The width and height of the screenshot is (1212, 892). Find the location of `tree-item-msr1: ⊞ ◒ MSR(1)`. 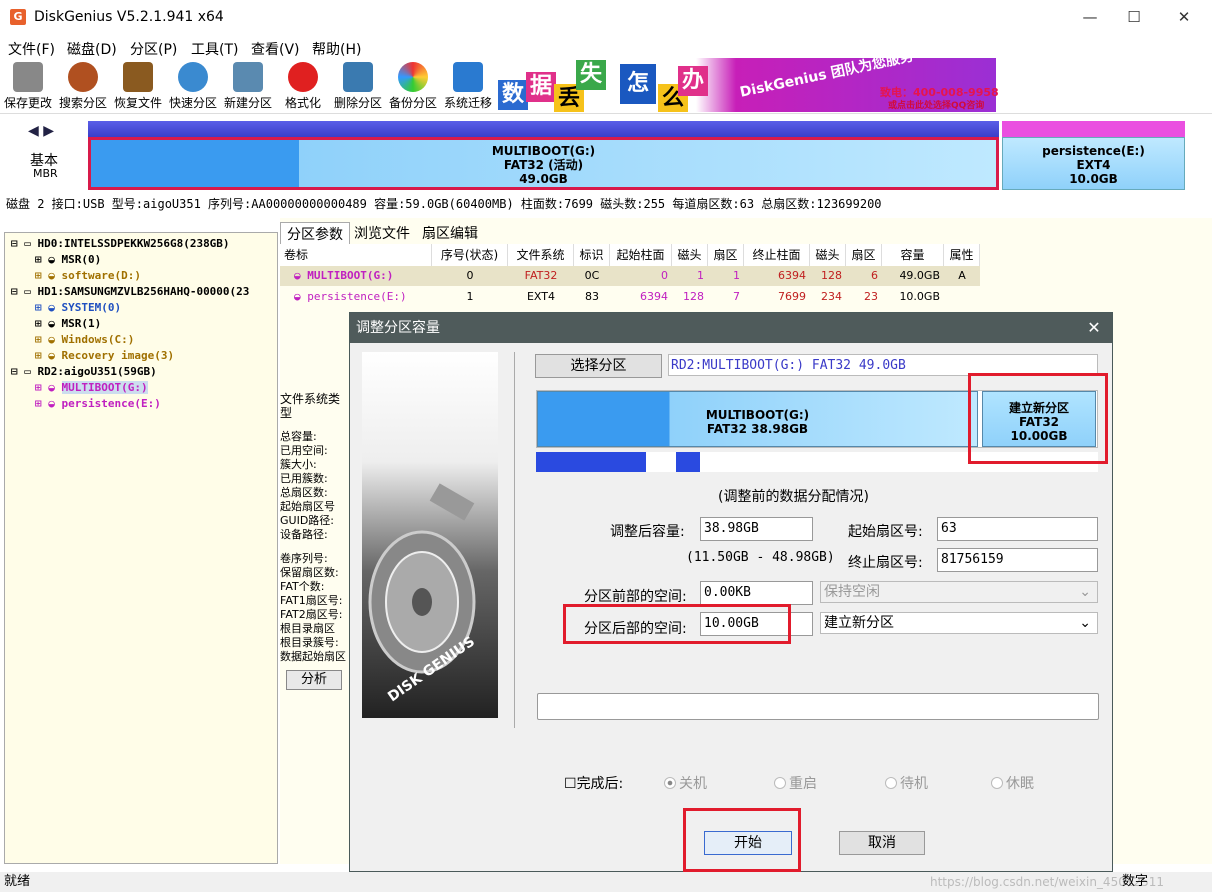

tree-item-msr1: ⊞ ◒ MSR(1) is located at coordinates (68, 323).